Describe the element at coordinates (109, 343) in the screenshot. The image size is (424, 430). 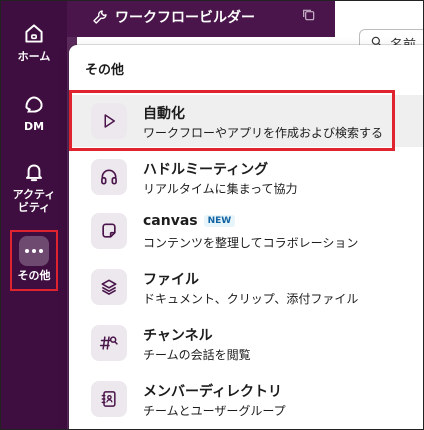
I see `channel-search-icon` at that location.